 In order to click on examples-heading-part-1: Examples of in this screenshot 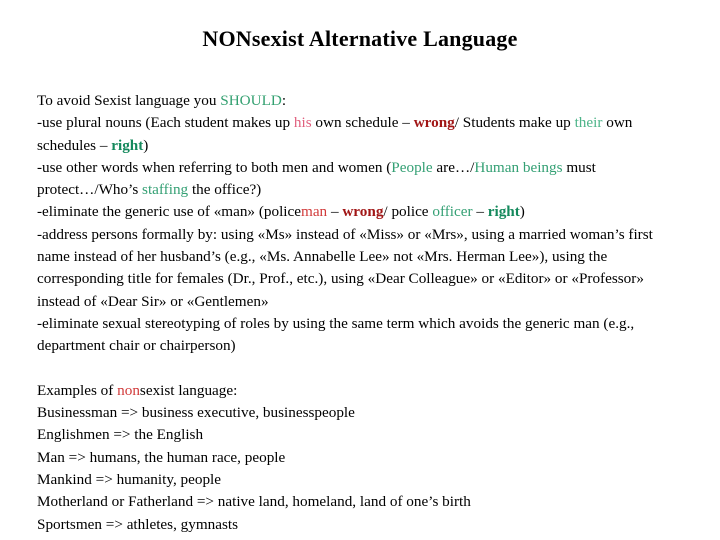, I will do `click(77, 390)`.